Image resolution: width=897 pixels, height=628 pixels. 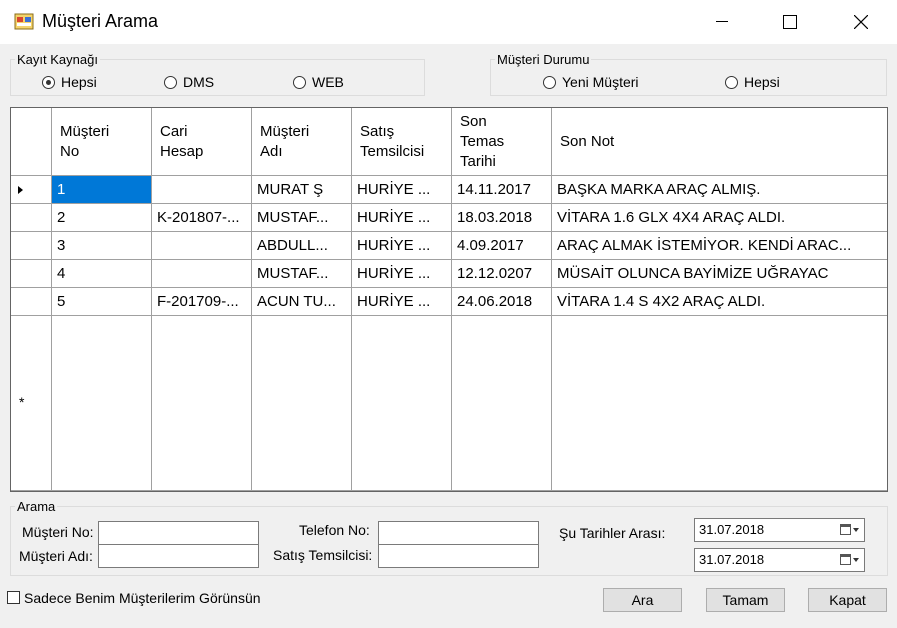 I want to click on table-cell: 3, so click(x=102, y=246).